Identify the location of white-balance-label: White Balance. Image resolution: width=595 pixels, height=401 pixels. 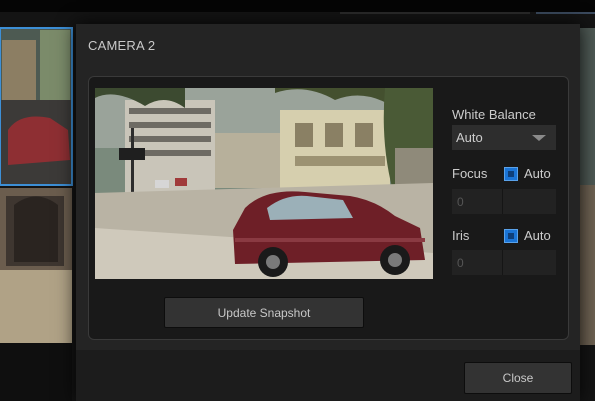
(494, 114).